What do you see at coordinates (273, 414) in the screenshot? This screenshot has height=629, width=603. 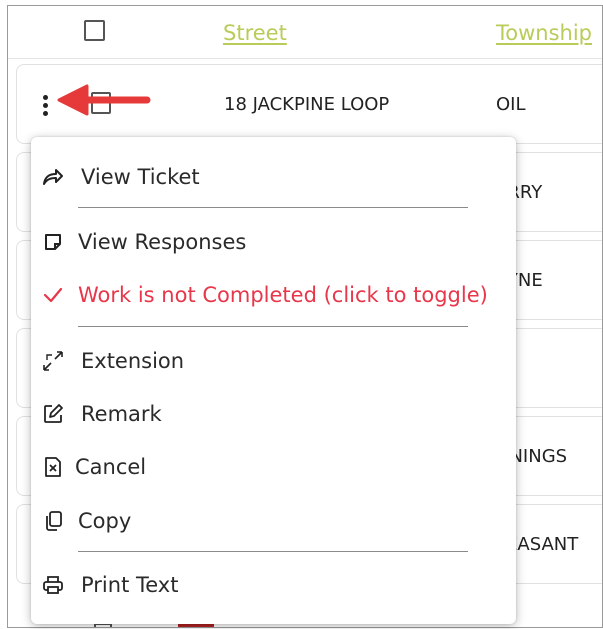 I see `menu-item-remark: Remark` at bounding box center [273, 414].